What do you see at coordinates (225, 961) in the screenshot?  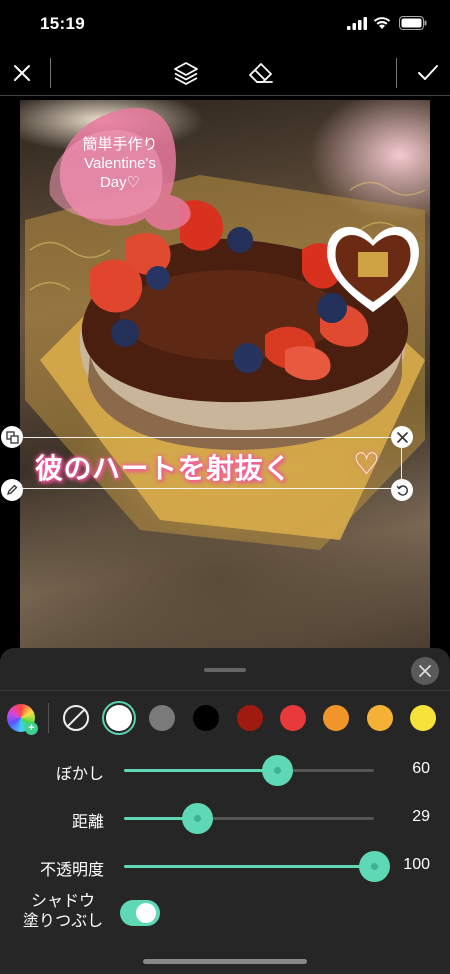 I see `home-indicator` at bounding box center [225, 961].